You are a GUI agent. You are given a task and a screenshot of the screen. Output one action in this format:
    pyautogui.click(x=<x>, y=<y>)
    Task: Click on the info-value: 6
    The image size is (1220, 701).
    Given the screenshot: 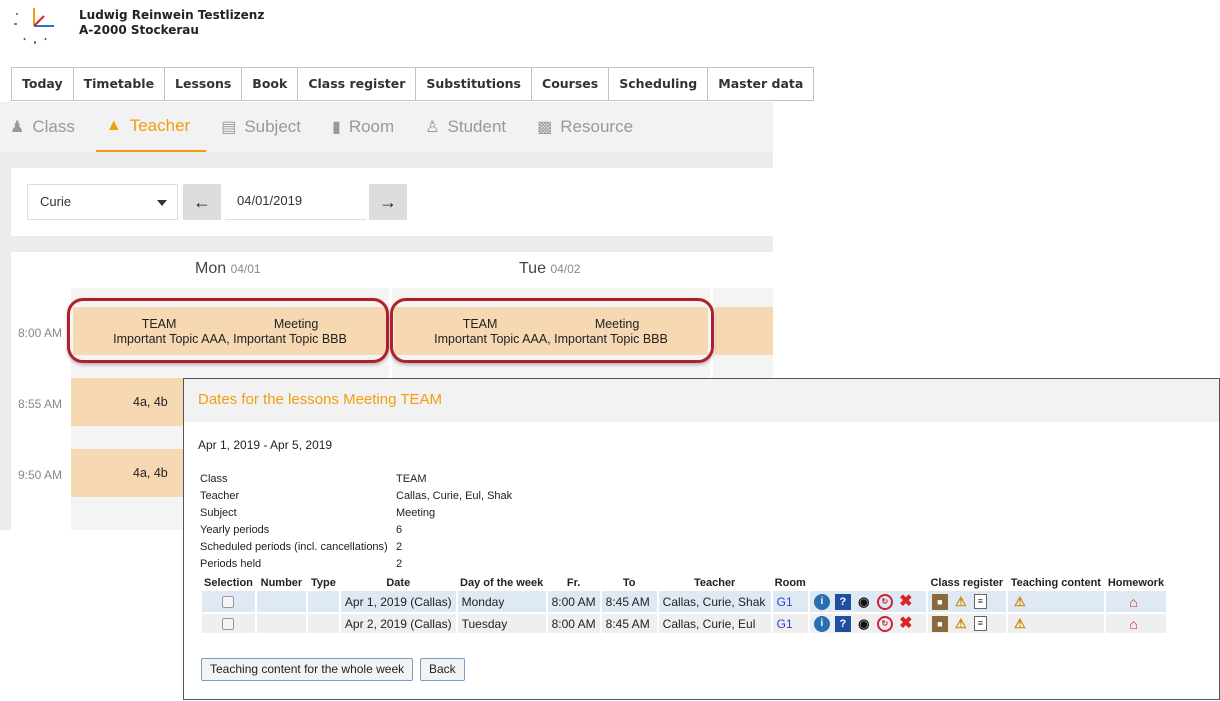 What is the action you would take?
    pyautogui.click(x=399, y=530)
    